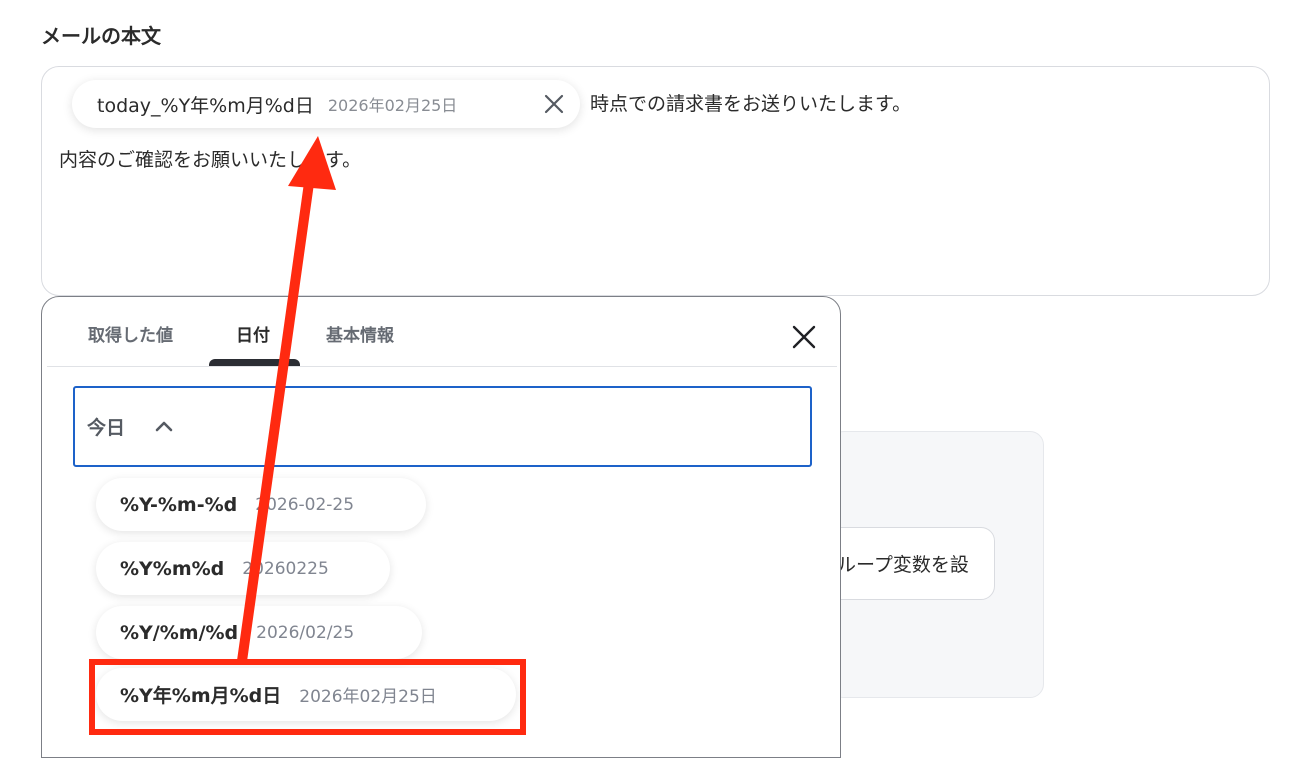 The image size is (1308, 758). Describe the element at coordinates (392, 105) in the screenshot. I see `variable-chip-value: 2026年02月25日` at that location.